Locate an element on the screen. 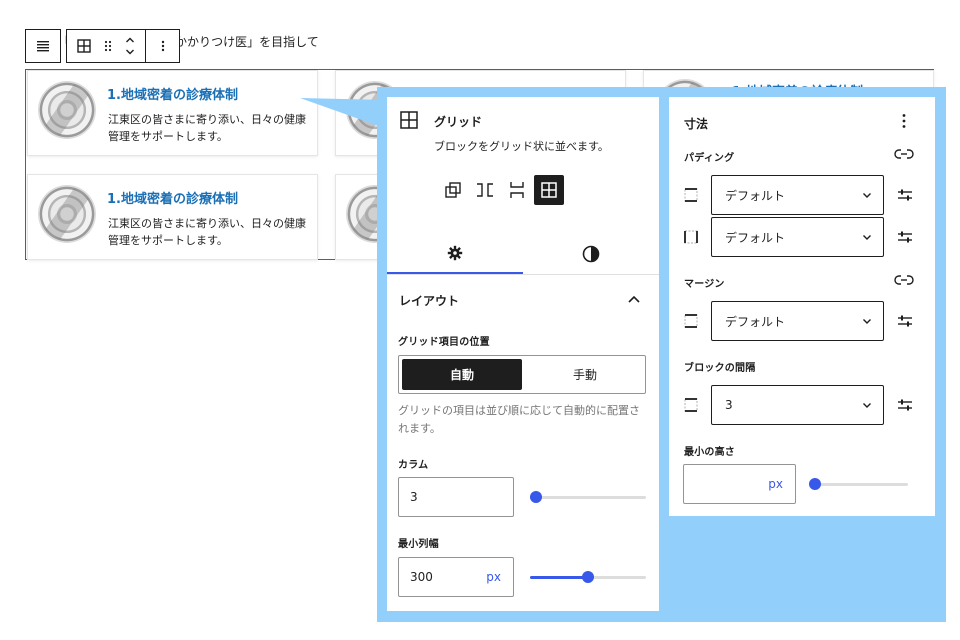 The height and width of the screenshot is (640, 960). block-type-button is located at coordinates (84, 46).